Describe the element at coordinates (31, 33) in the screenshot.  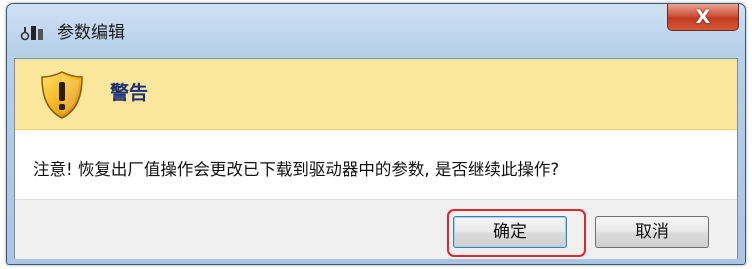
I see `app-icon` at that location.